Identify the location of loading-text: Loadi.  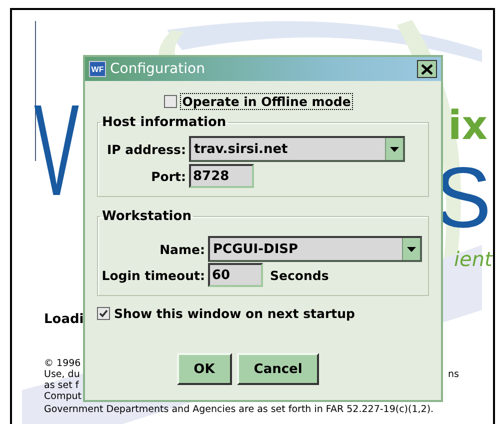
(64, 319).